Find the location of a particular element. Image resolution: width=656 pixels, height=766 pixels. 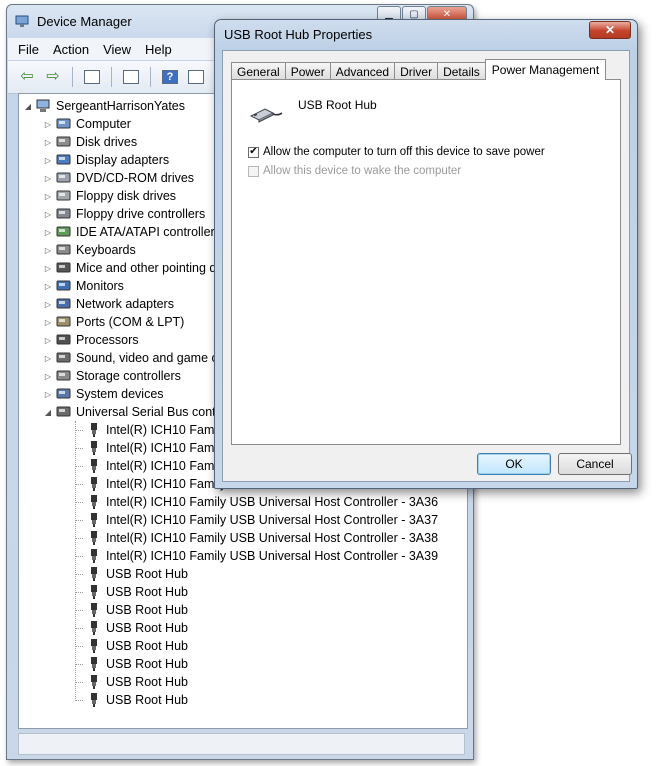

tree-category: ▷ DVD/CD-ROM drives is located at coordinates (118, 178).